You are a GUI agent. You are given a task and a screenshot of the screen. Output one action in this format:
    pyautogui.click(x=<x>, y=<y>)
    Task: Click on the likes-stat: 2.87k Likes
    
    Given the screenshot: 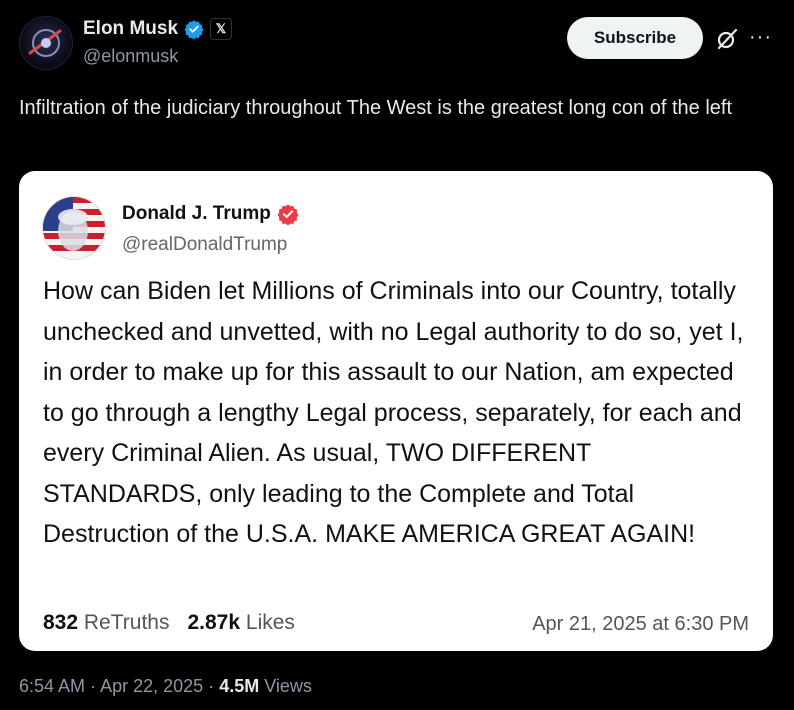 What is the action you would take?
    pyautogui.click(x=240, y=623)
    